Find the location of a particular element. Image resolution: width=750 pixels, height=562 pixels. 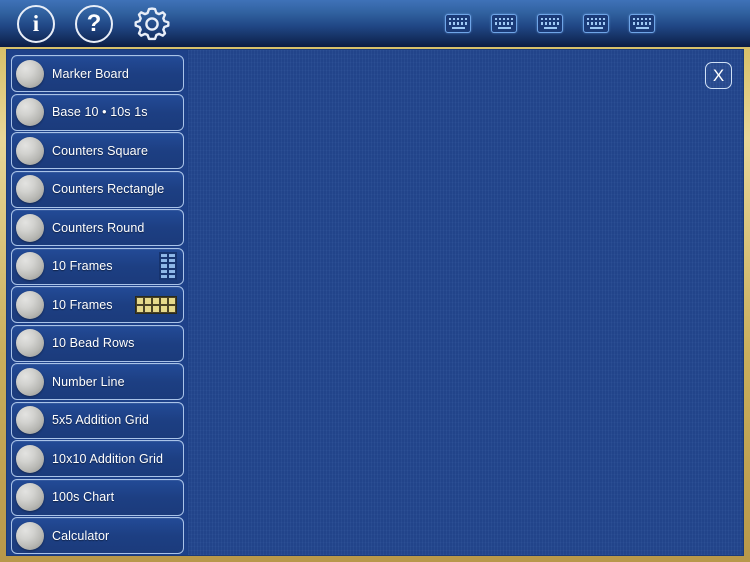

close-button: X is located at coordinates (718, 75).